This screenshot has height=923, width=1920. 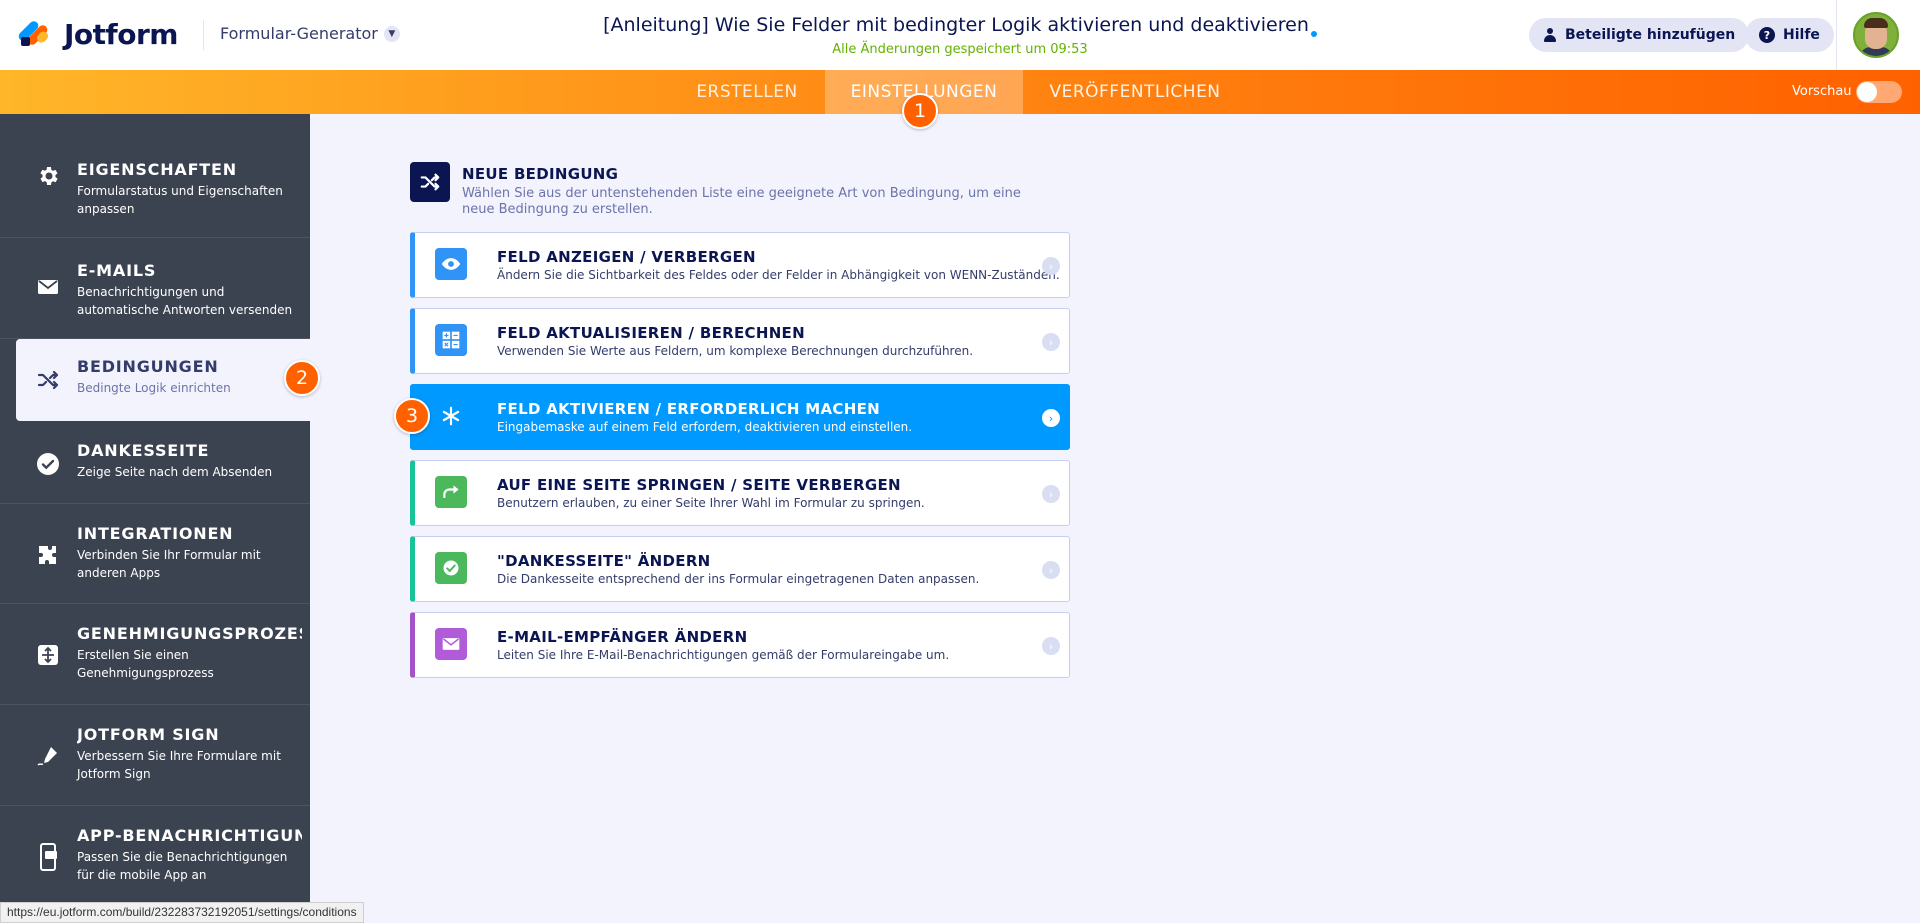 I want to click on sidebar-item-title: APP-BENACHRICHTIGUNG, so click(x=189, y=835).